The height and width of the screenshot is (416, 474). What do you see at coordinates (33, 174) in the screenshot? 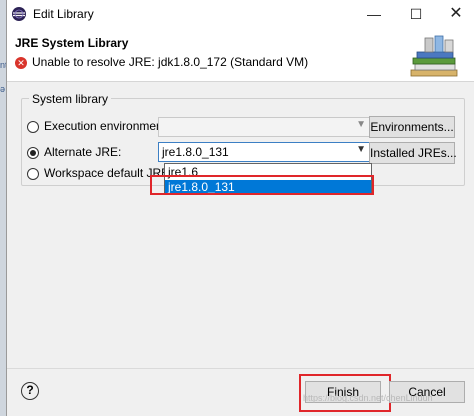
I see `workspace-default-radio` at bounding box center [33, 174].